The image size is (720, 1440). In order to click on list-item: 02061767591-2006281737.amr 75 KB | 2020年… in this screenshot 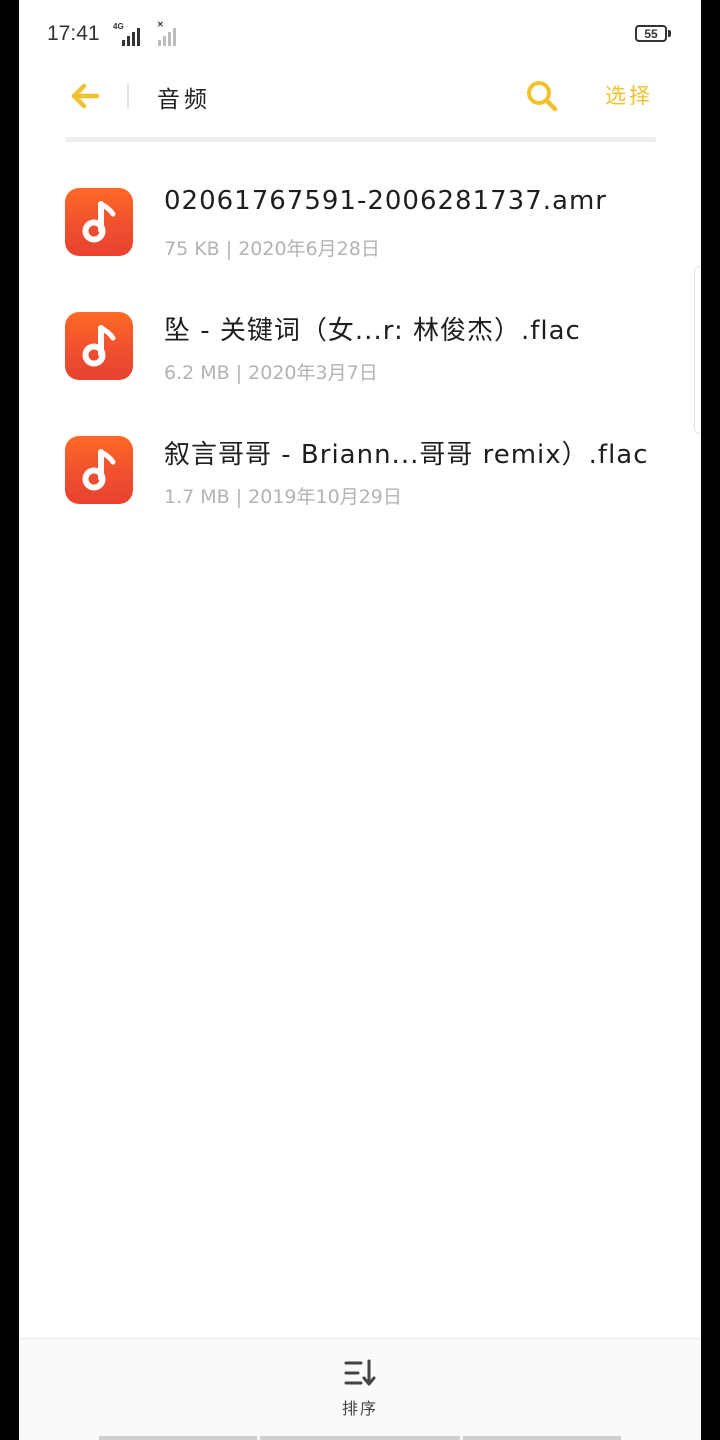, I will do `click(360, 222)`.